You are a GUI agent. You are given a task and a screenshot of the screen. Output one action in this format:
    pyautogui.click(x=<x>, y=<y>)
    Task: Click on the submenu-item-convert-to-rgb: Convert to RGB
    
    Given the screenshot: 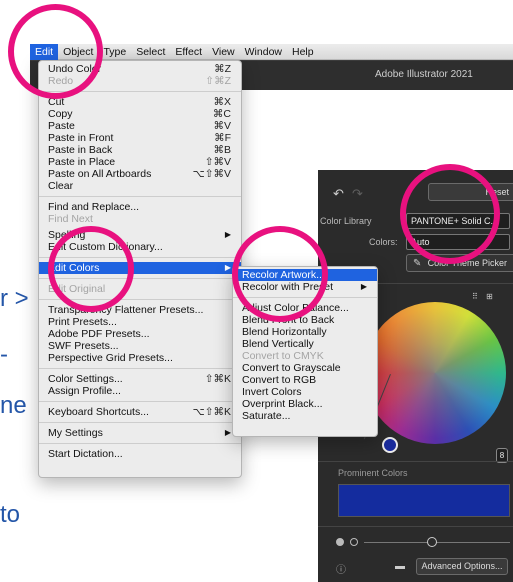 What is the action you would take?
    pyautogui.click(x=305, y=380)
    